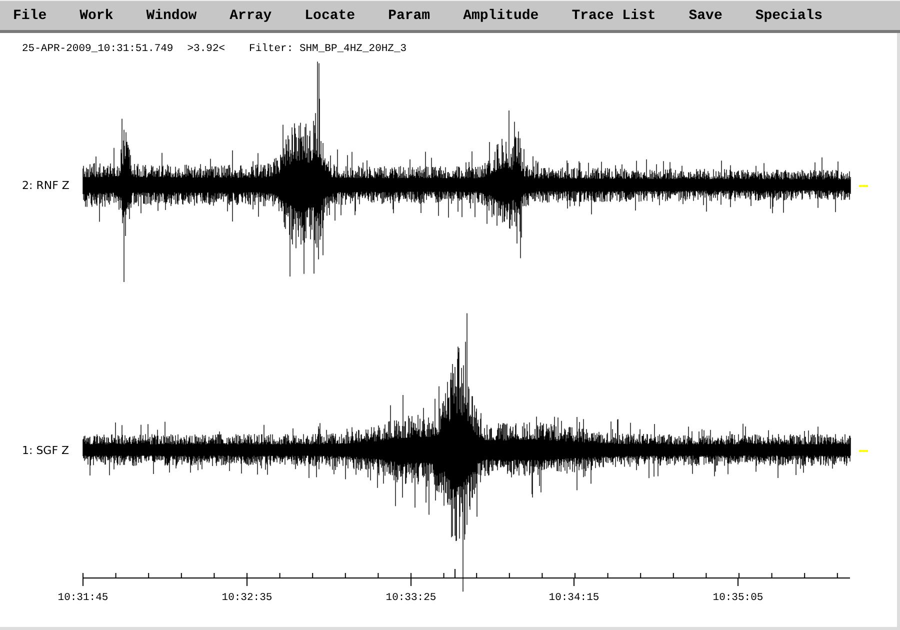  I want to click on axis-label: 10:31:45, so click(83, 598).